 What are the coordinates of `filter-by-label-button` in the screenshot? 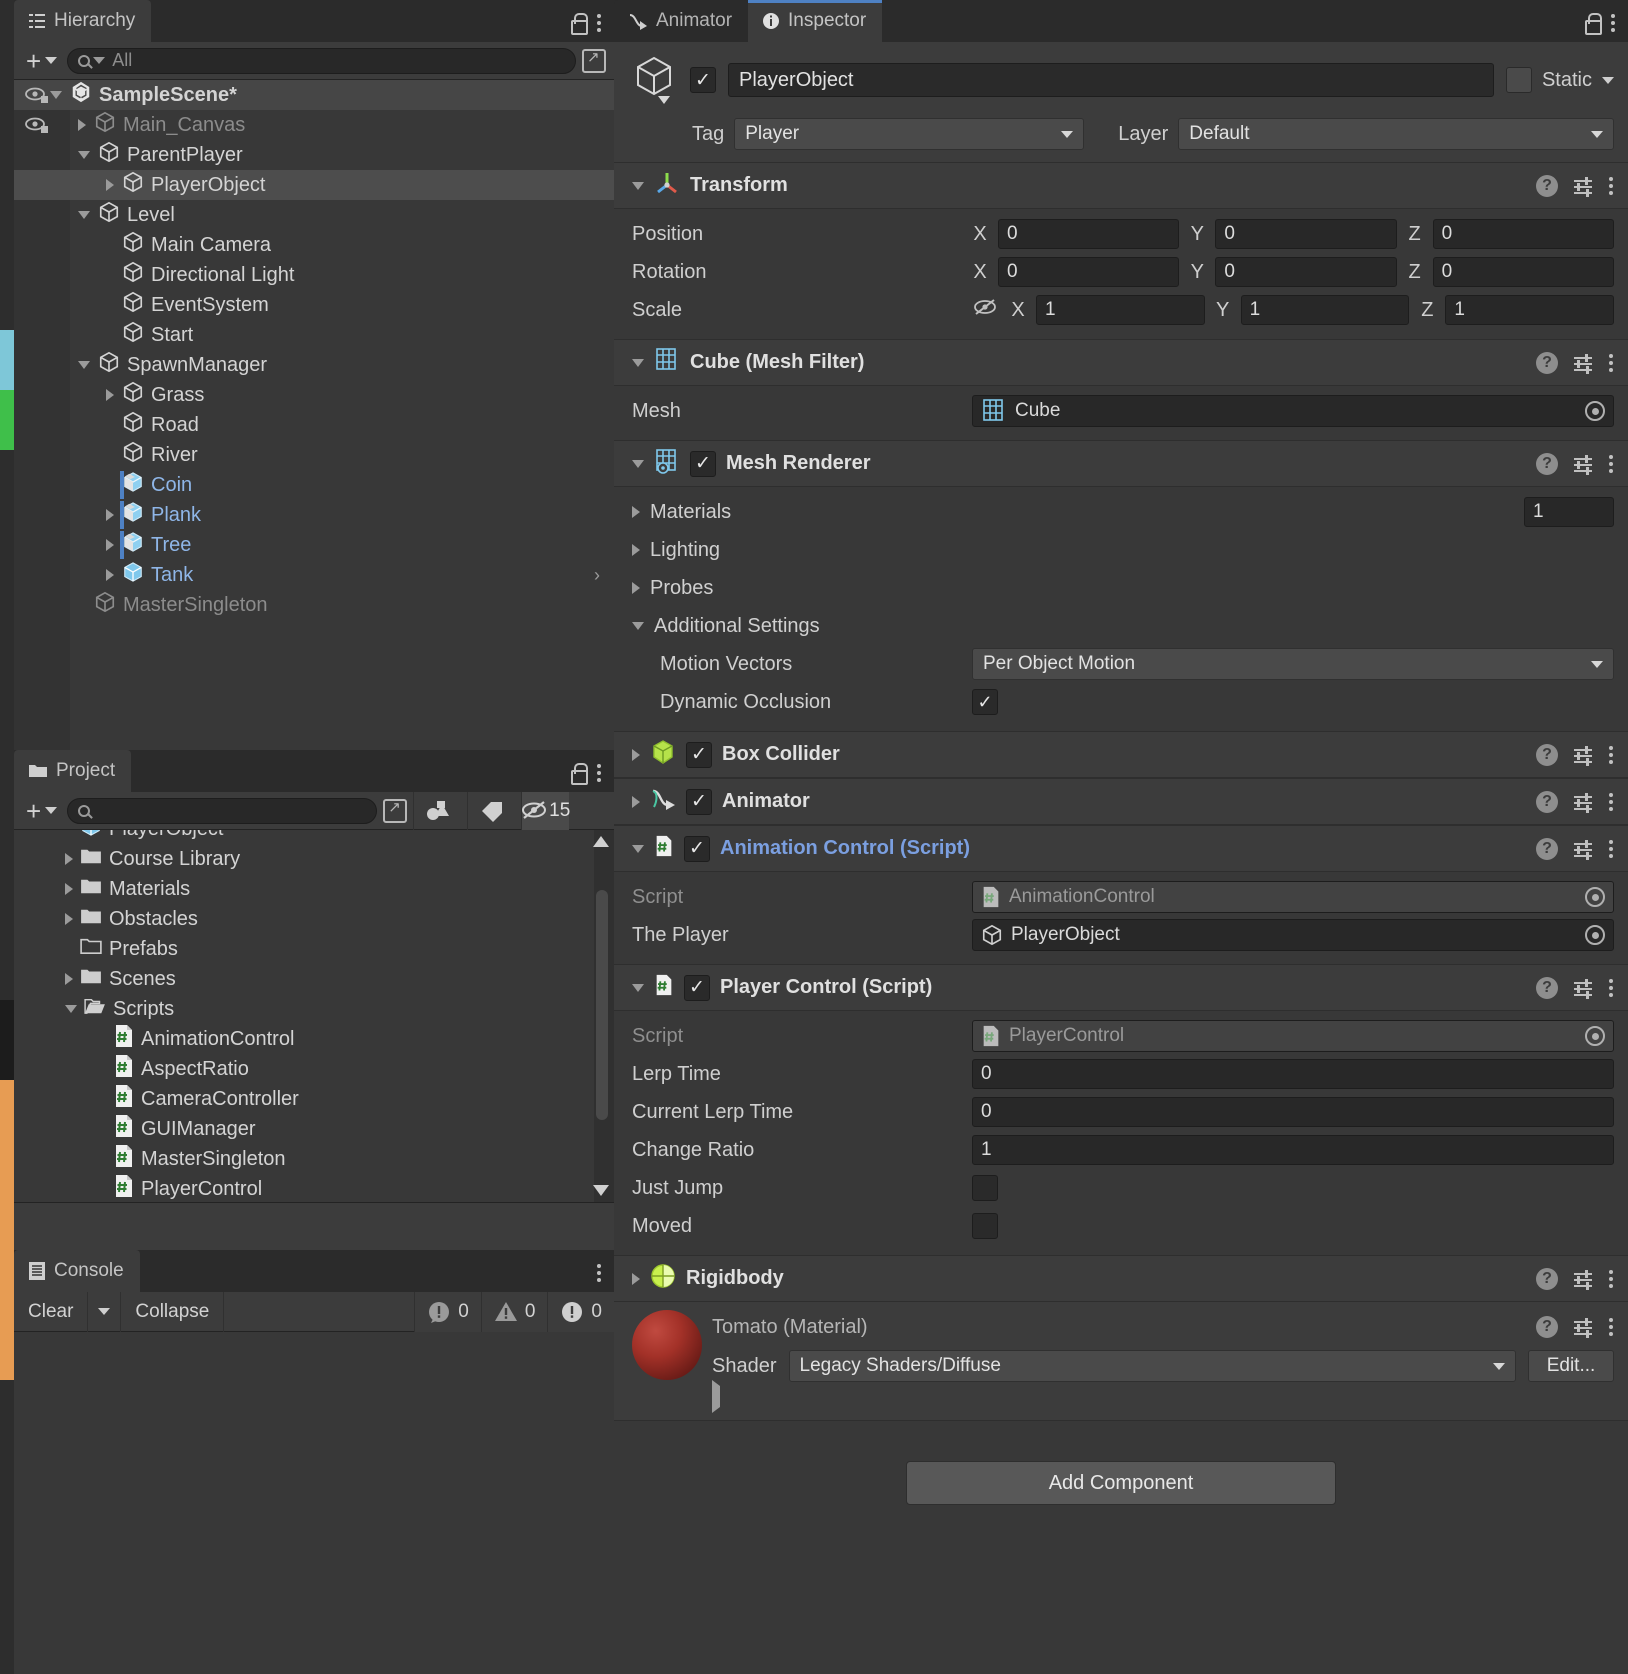 It's located at (491, 810).